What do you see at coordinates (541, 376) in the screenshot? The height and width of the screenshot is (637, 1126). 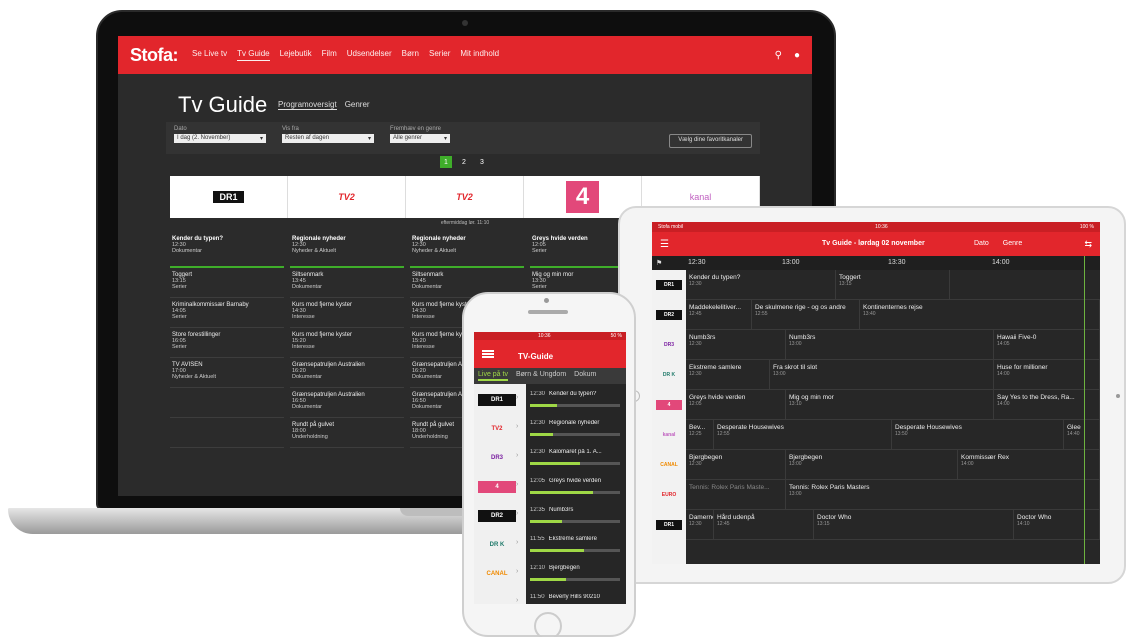 I see `tab-born-ungdom: Børn & Ungdom` at bounding box center [541, 376].